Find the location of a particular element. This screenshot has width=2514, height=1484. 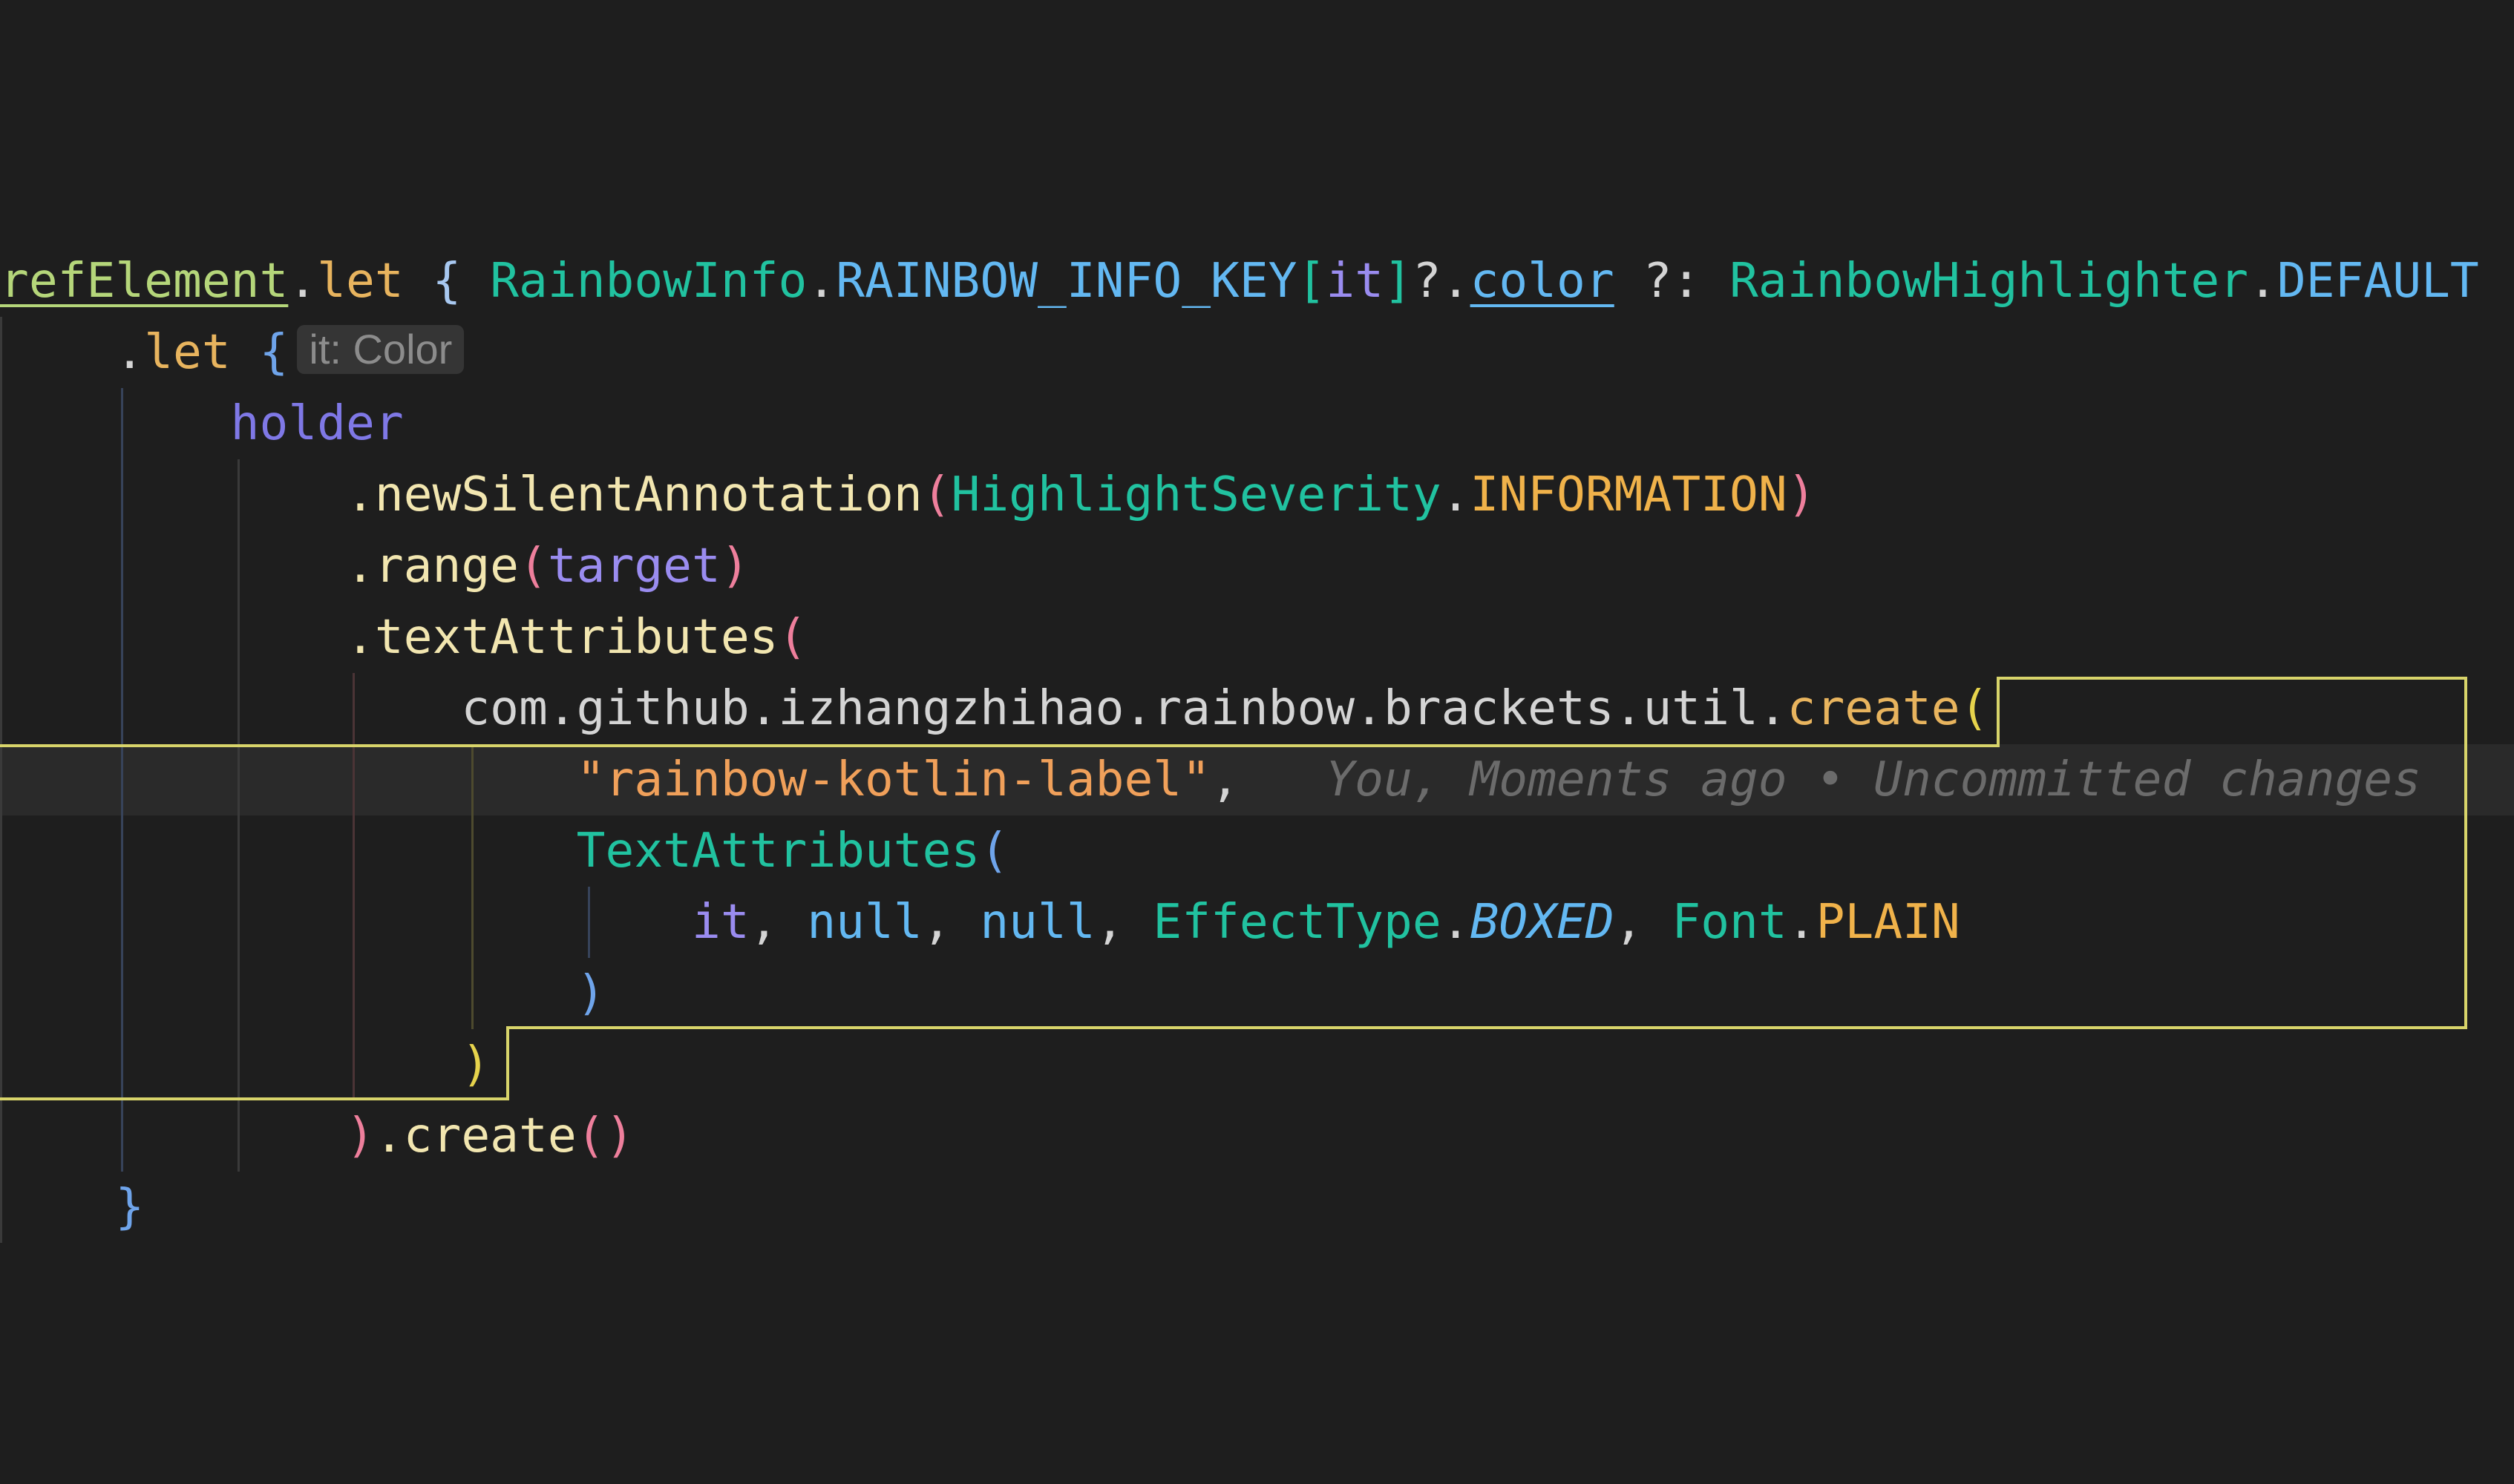

code-token: refElement is located at coordinates (144, 281).